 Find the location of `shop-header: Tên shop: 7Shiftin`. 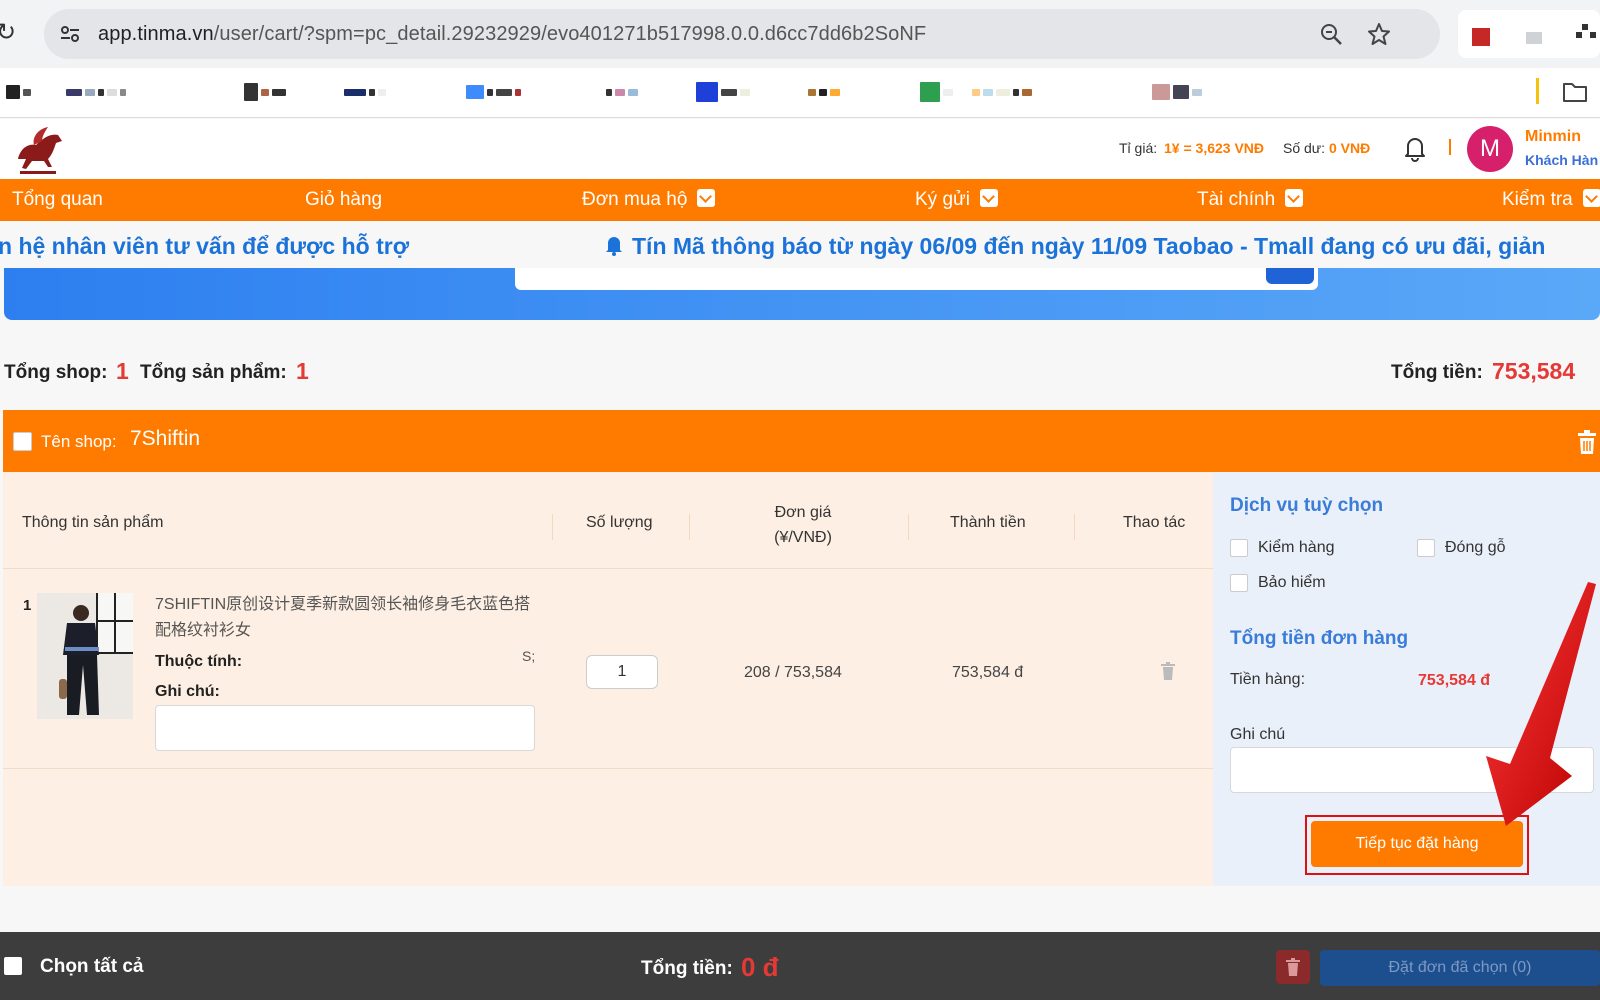

shop-header: Tên shop: 7Shiftin is located at coordinates (801, 441).